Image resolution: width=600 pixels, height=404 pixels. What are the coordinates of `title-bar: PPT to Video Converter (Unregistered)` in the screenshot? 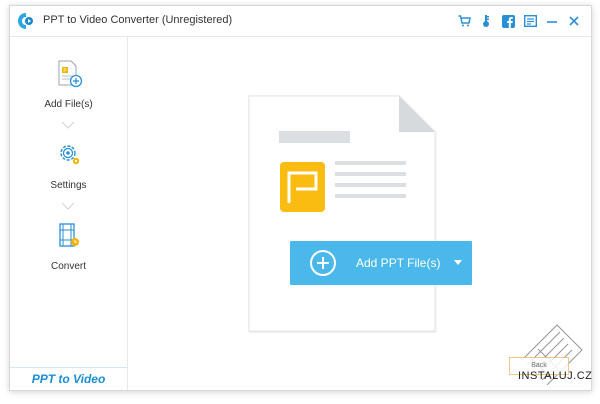 It's located at (300, 21).